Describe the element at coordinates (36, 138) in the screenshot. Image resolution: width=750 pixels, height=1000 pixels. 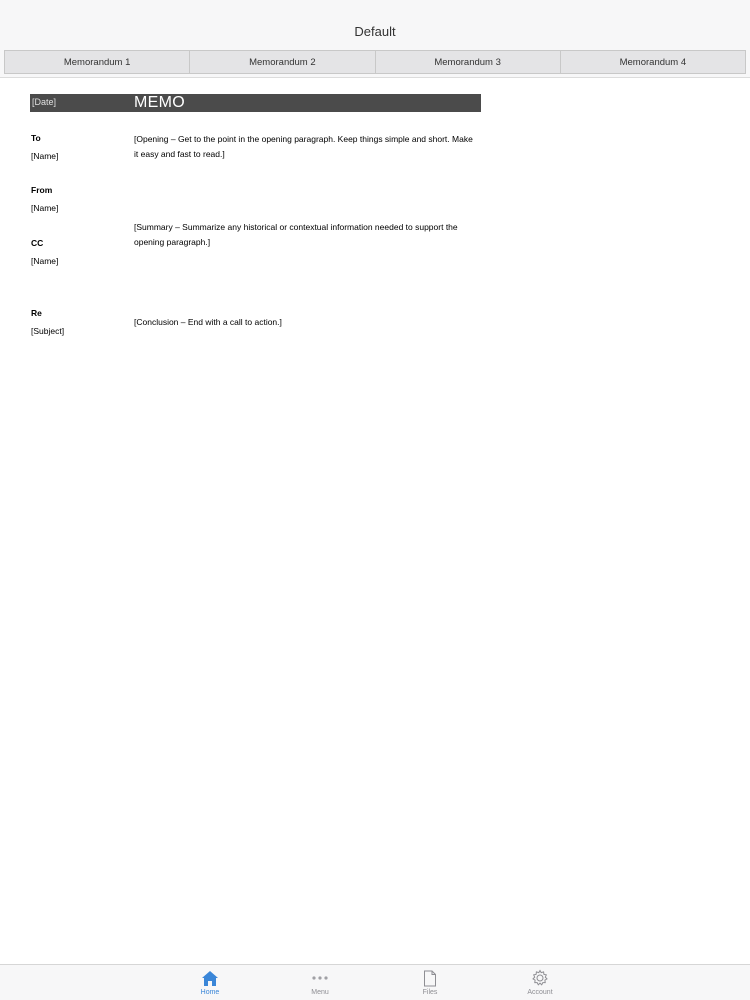
I see `to-label: To` at that location.